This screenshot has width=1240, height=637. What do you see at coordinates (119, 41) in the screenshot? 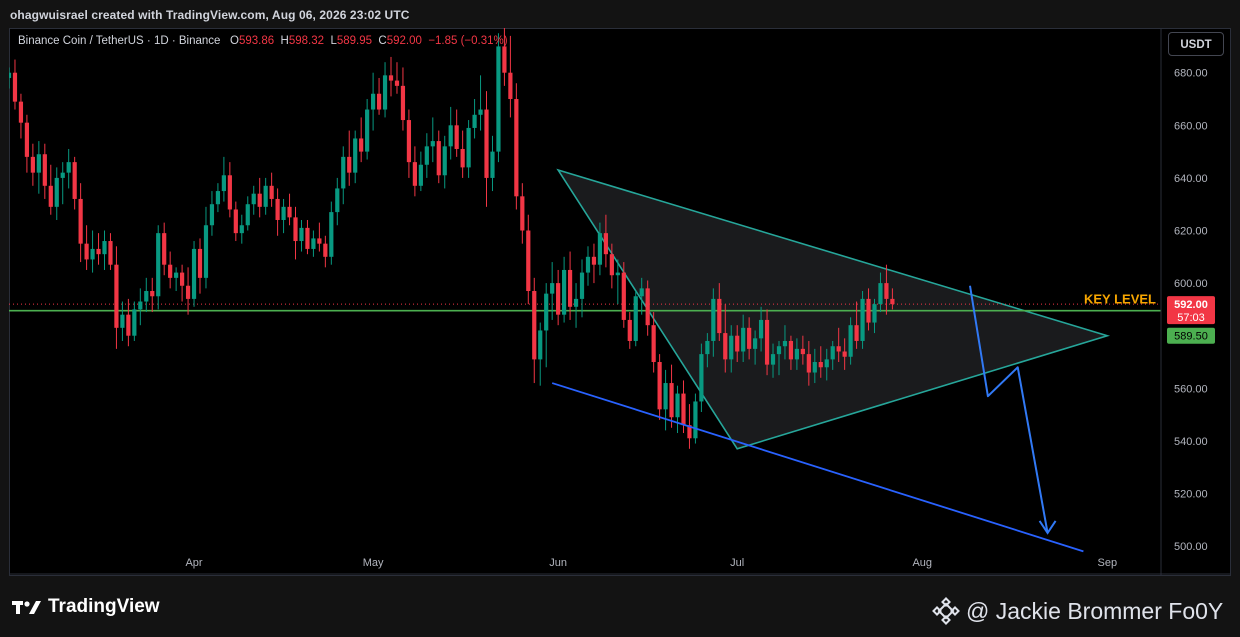
I see `symbol-name: Binance Coin / TetherUS · 1D · Binance` at bounding box center [119, 41].